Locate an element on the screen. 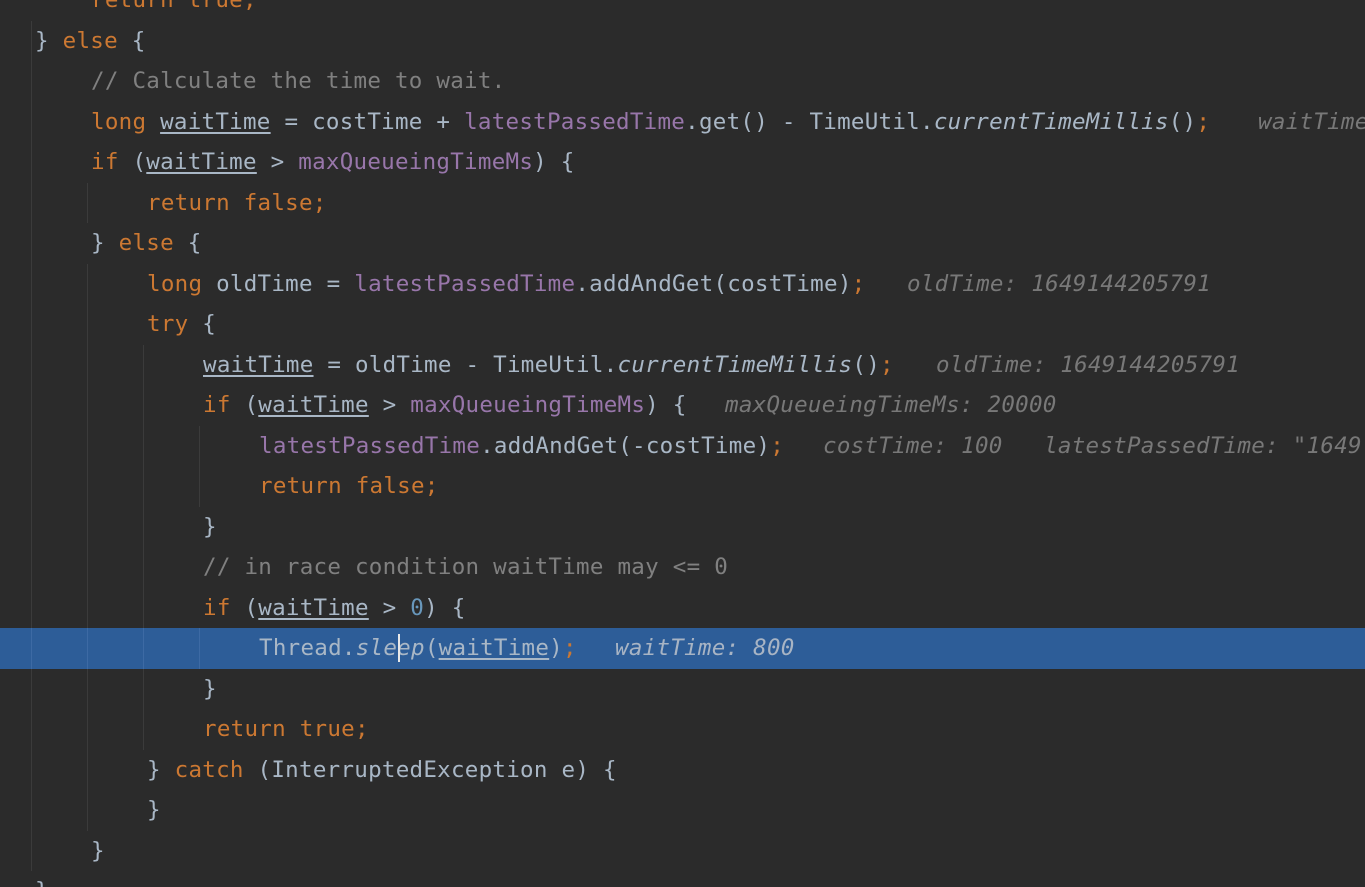  current-execution-line: Thread.sleep(waitTime); waitTime: 800 is located at coordinates (682, 648).